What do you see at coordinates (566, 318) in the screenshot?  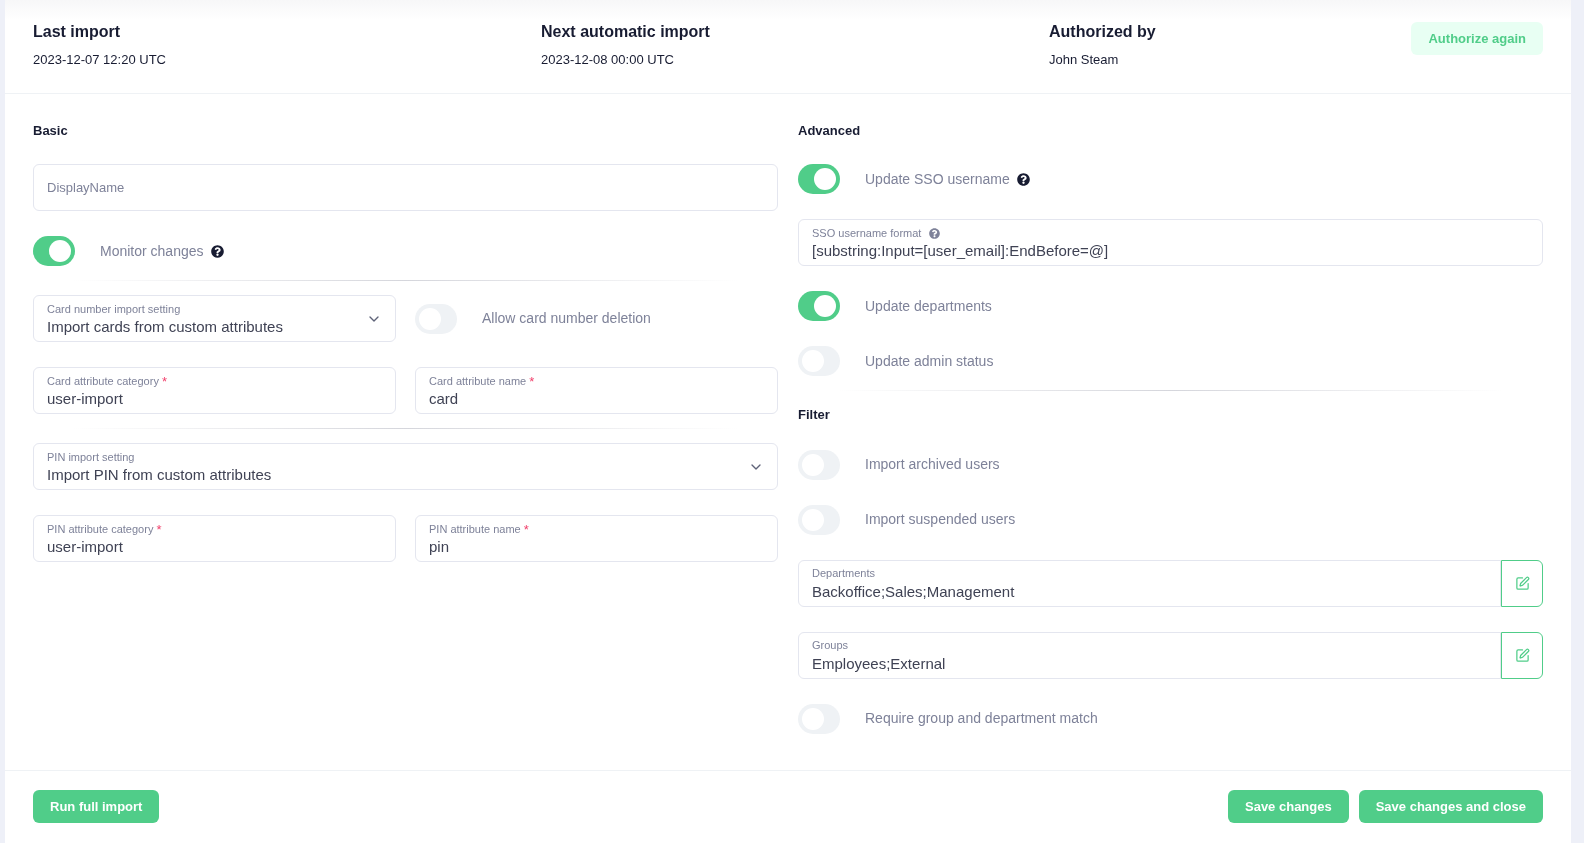 I see `toggle-label: Allow card number deletion` at bounding box center [566, 318].